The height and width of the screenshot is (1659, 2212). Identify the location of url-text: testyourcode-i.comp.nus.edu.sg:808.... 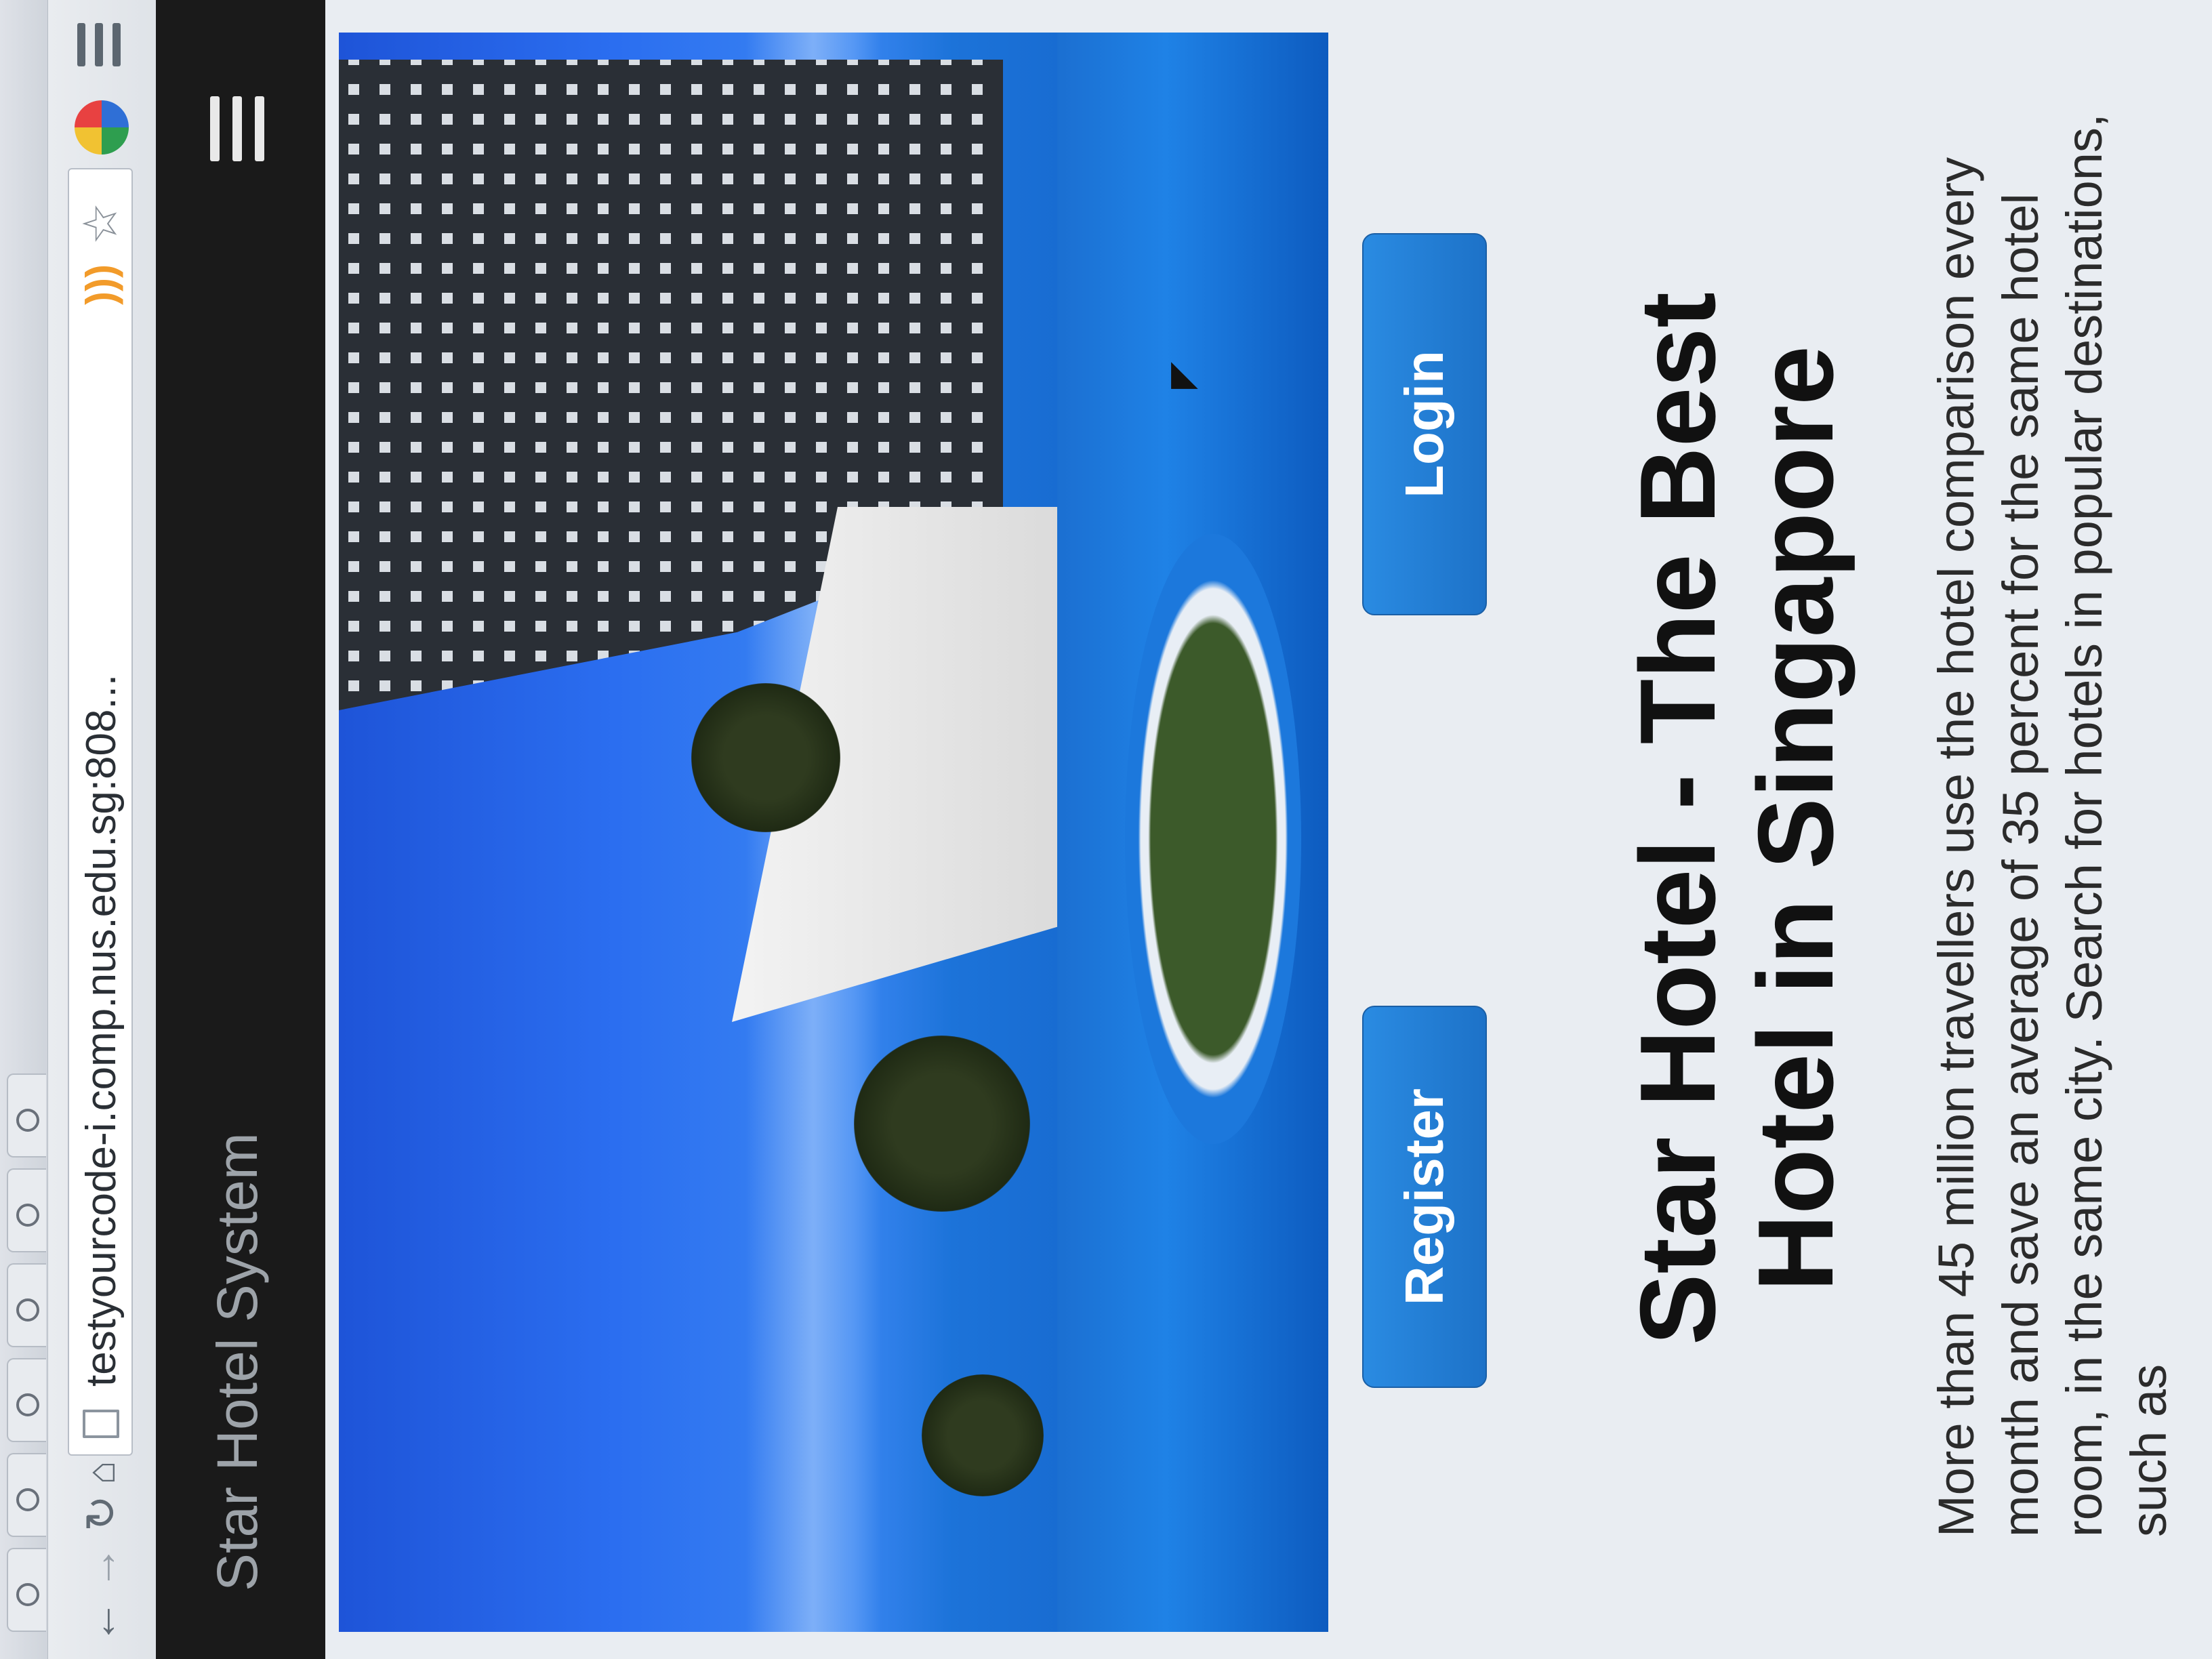
(101, 1030).